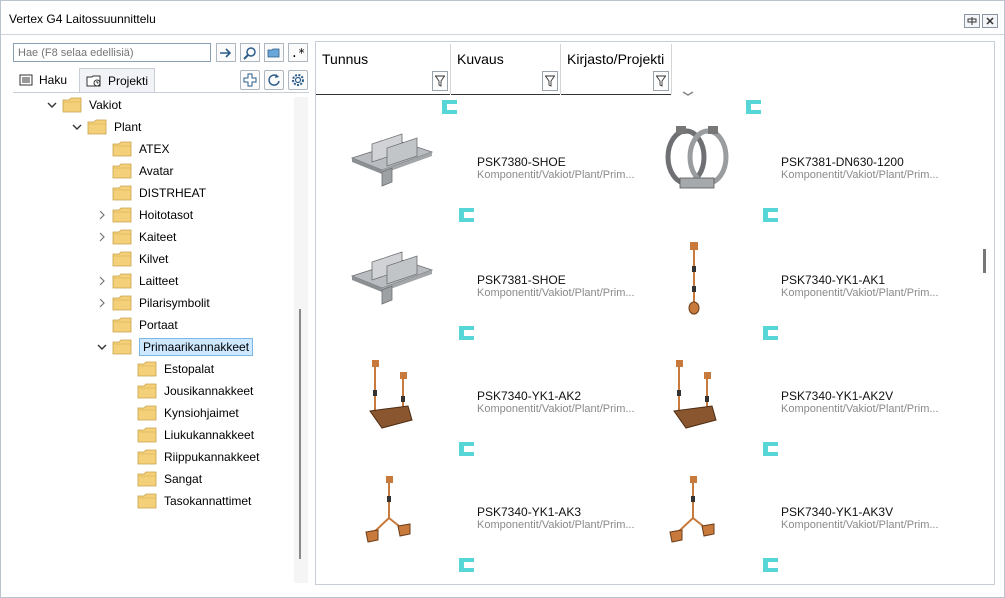 This screenshot has width=1005, height=598. Describe the element at coordinates (43, 80) in the screenshot. I see `tab-haku: Haku` at that location.